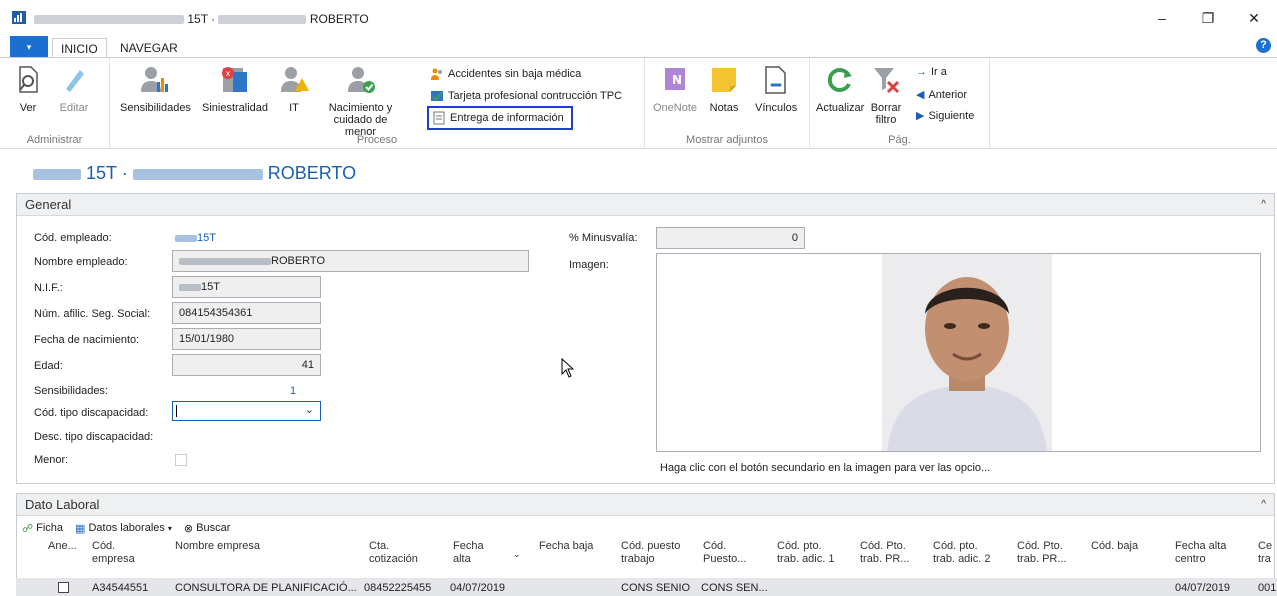 This screenshot has width=1277, height=596. Describe the element at coordinates (1208, 18) in the screenshot. I see `restore-button: ❐` at that location.